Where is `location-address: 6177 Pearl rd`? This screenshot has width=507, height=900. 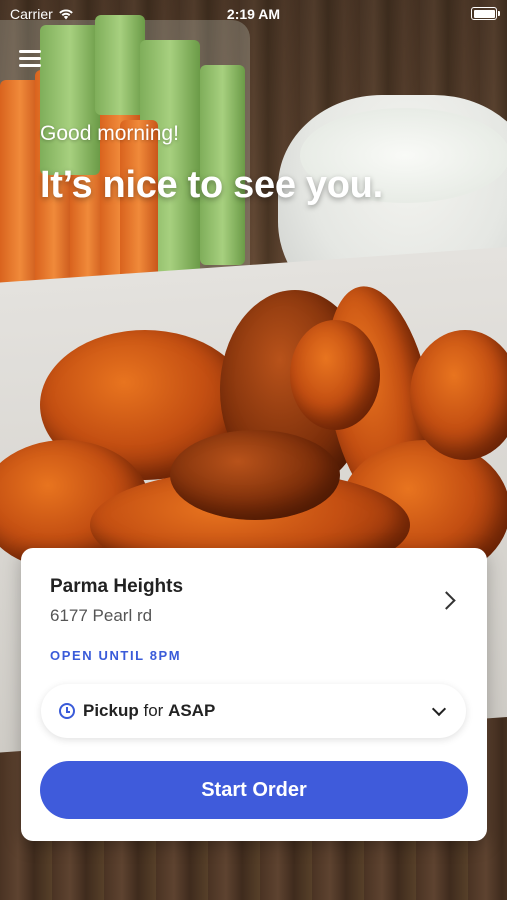 location-address: 6177 Pearl rd is located at coordinates (101, 615).